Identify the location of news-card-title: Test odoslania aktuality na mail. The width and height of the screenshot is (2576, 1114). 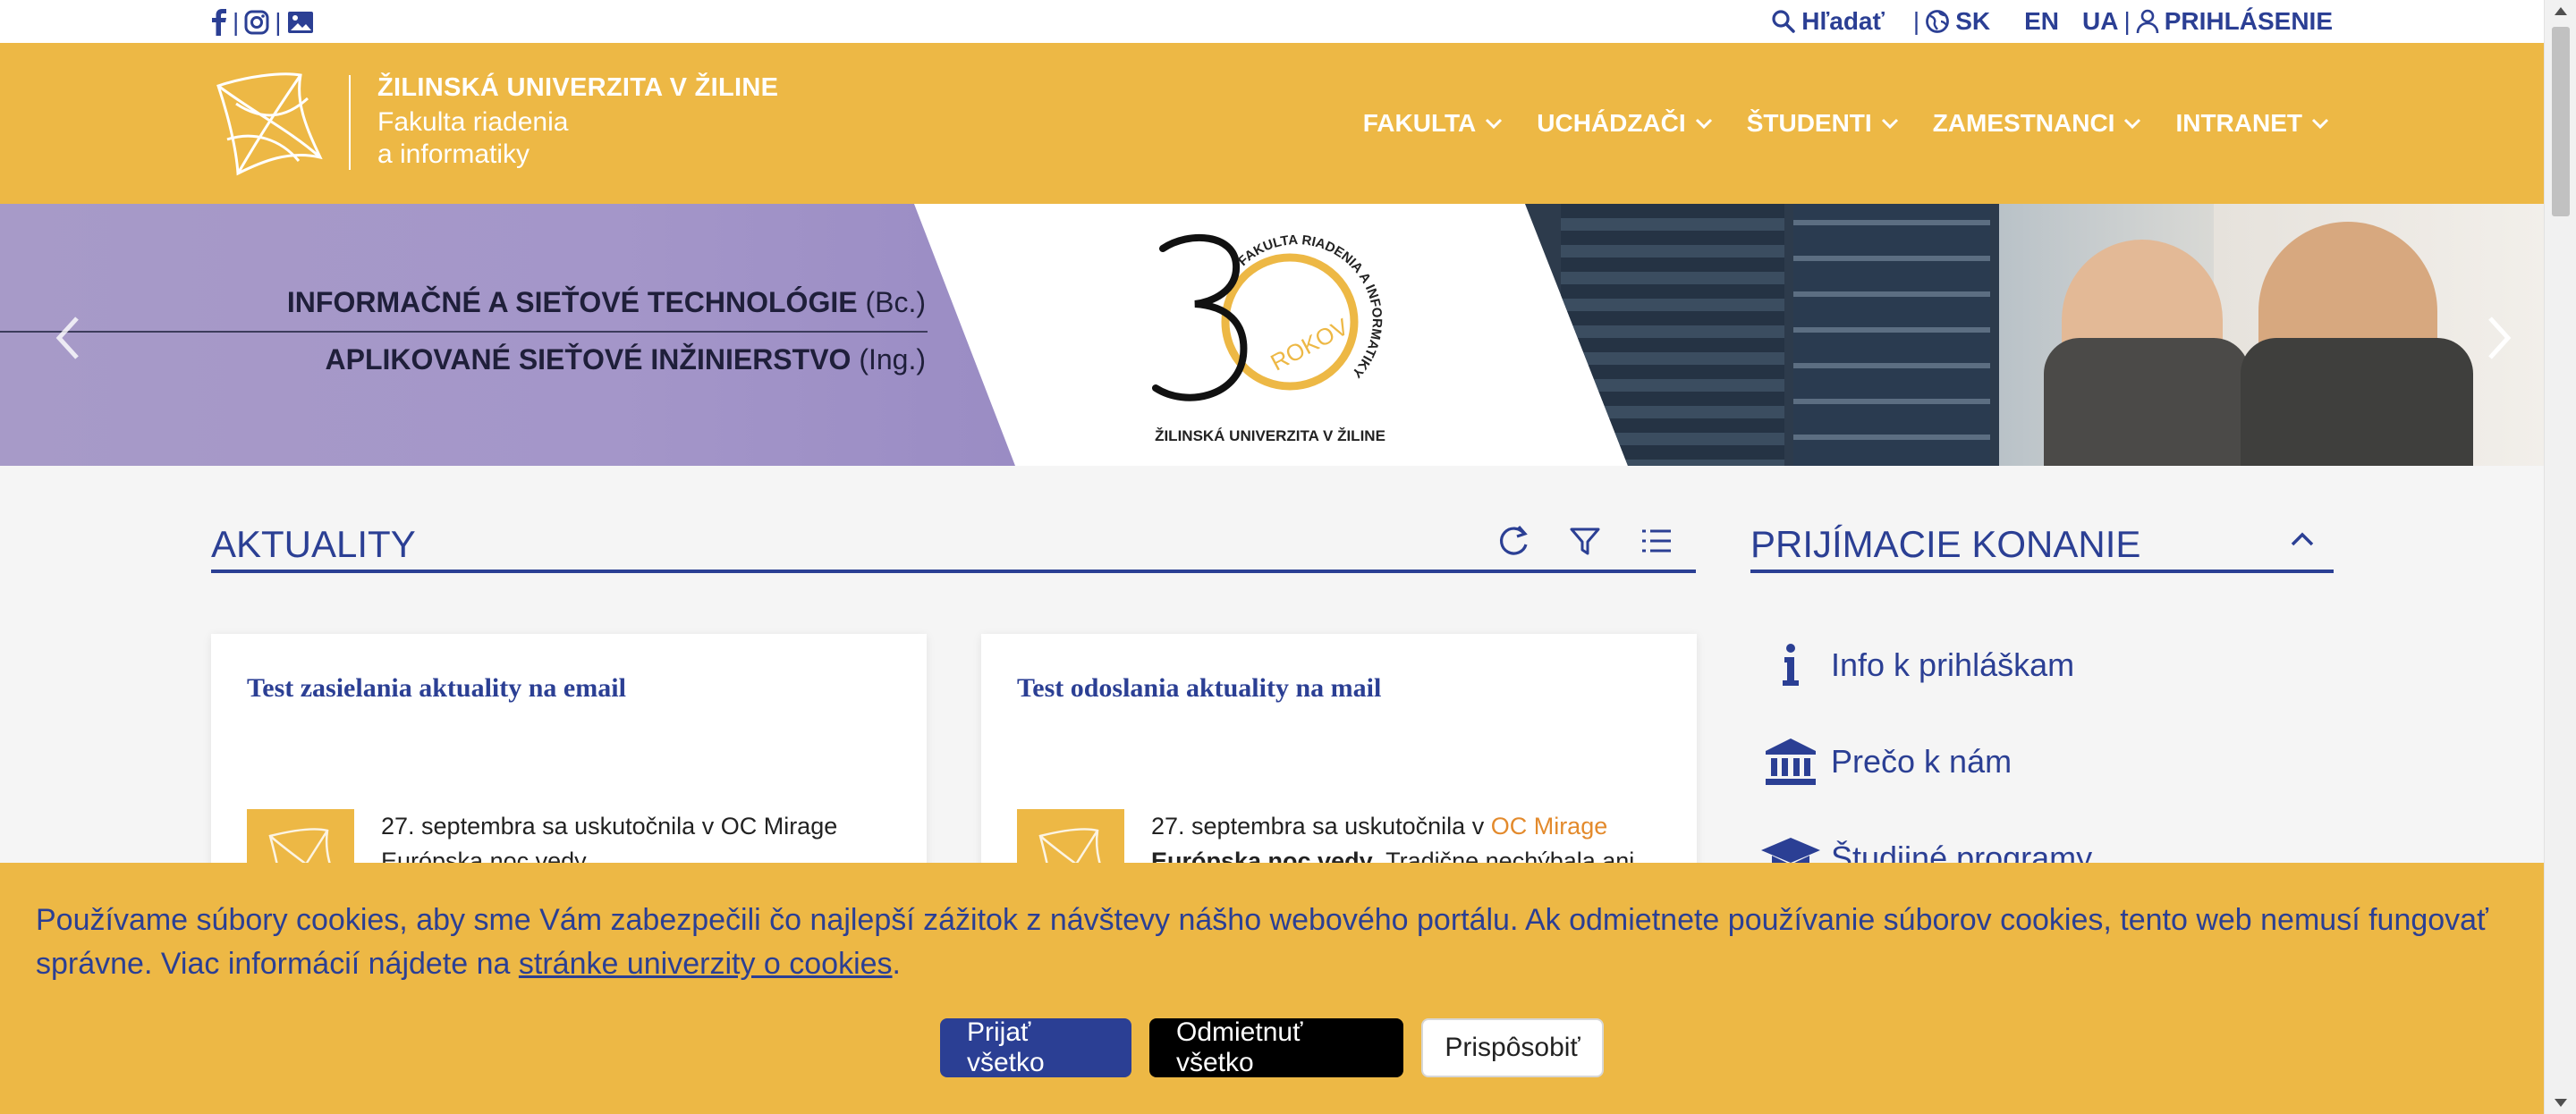
(1199, 688).